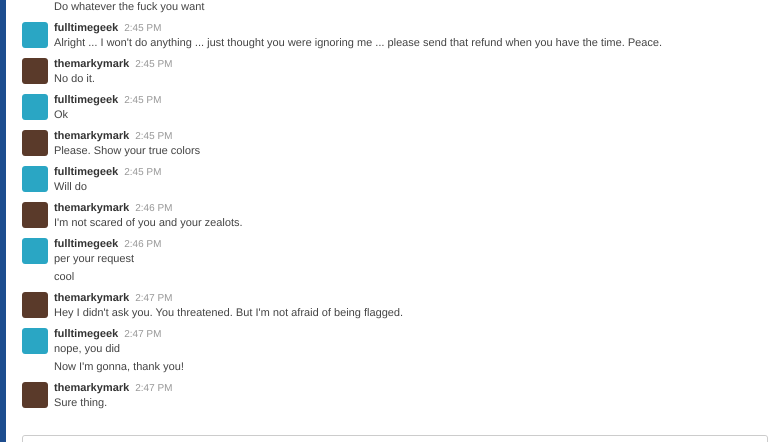  I want to click on message-text: Do whatever the fuck you want, so click(130, 7).